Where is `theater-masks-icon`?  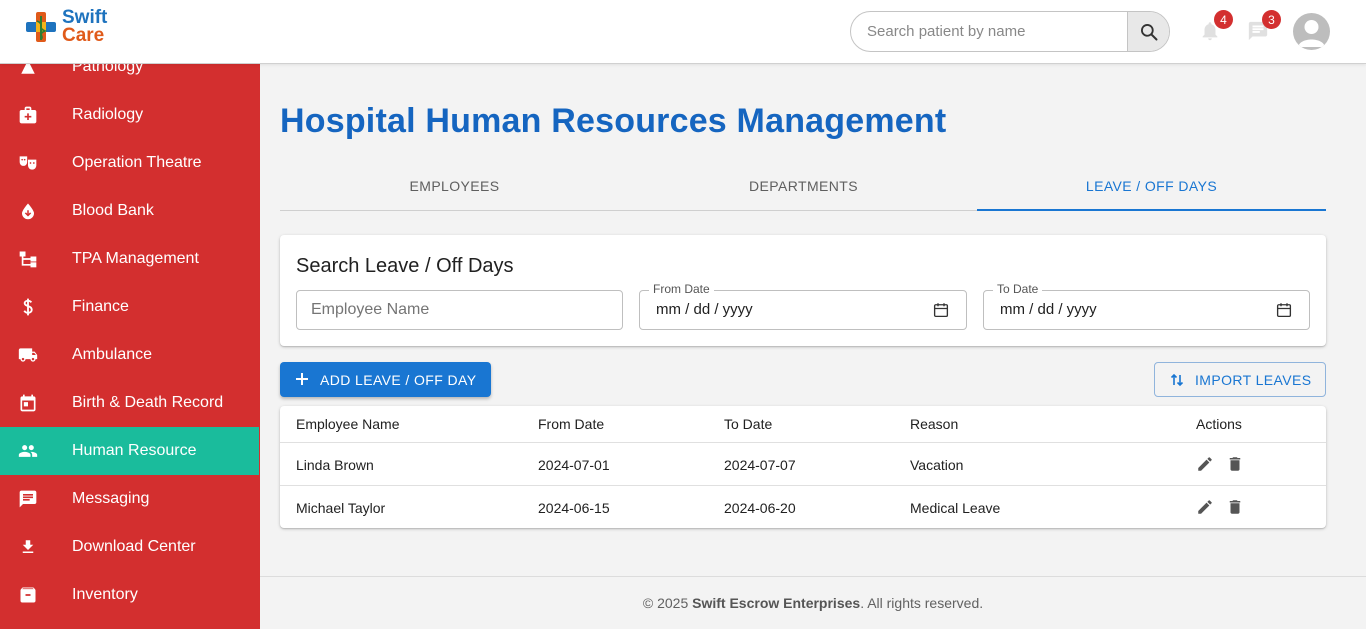
theater-masks-icon is located at coordinates (28, 163).